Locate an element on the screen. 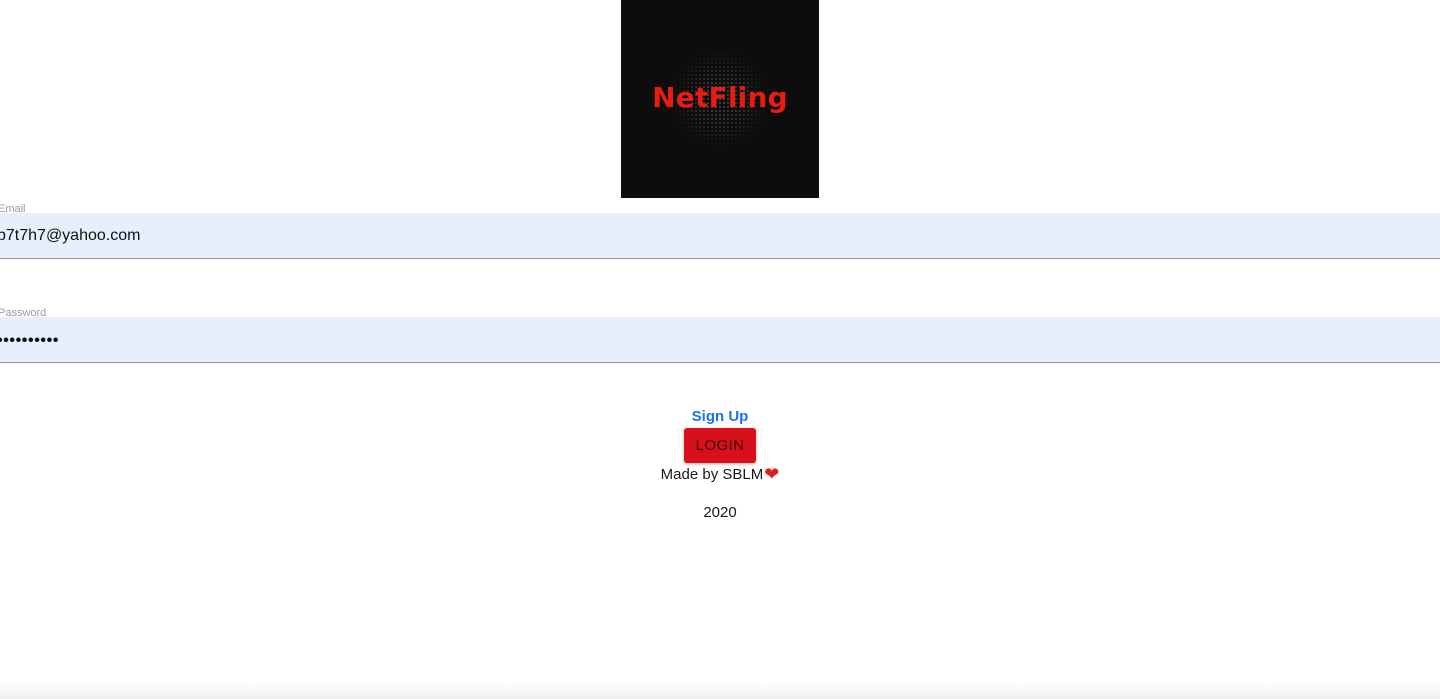 This screenshot has width=1440, height=699. made-by-credit: Made by SBLM❤ is located at coordinates (720, 475).